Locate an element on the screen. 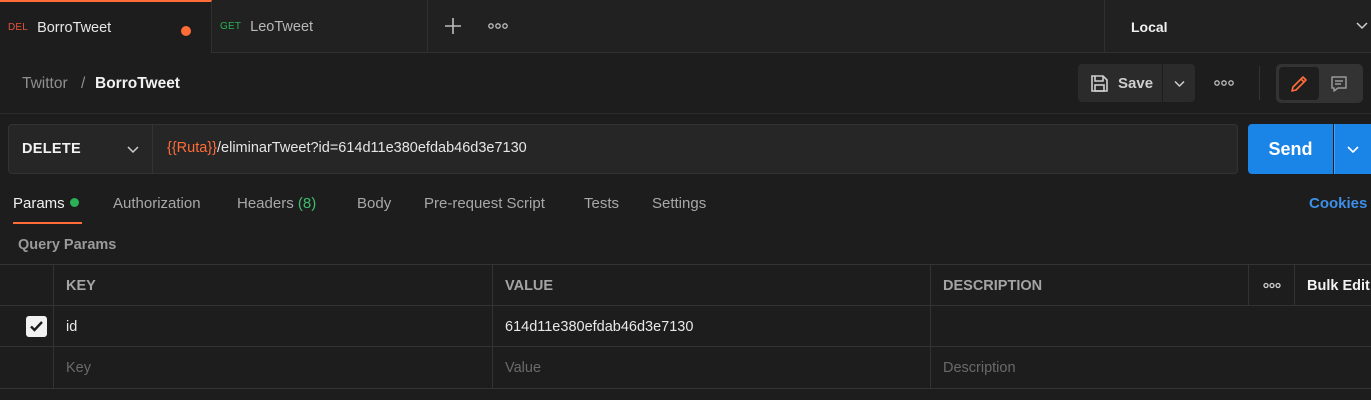 The height and width of the screenshot is (400, 1371). column-header-description: DESCRIPTION is located at coordinates (1089, 285).